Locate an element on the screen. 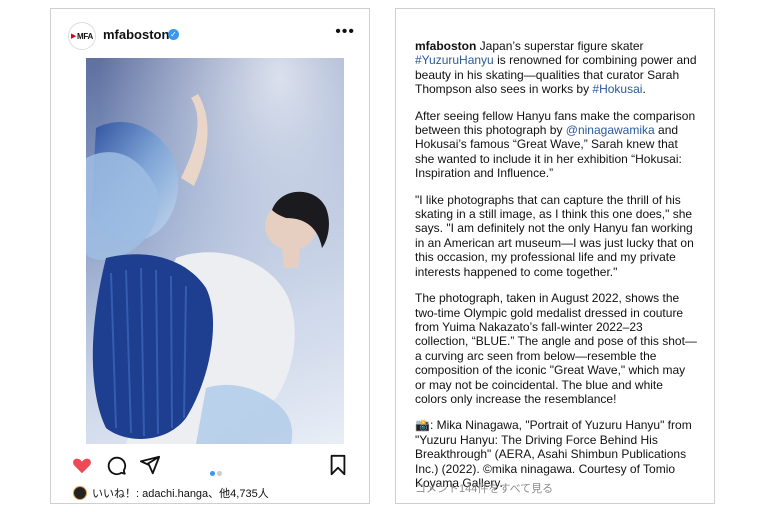 The width and height of the screenshot is (765, 512). account-username: mfaboston is located at coordinates (136, 34).